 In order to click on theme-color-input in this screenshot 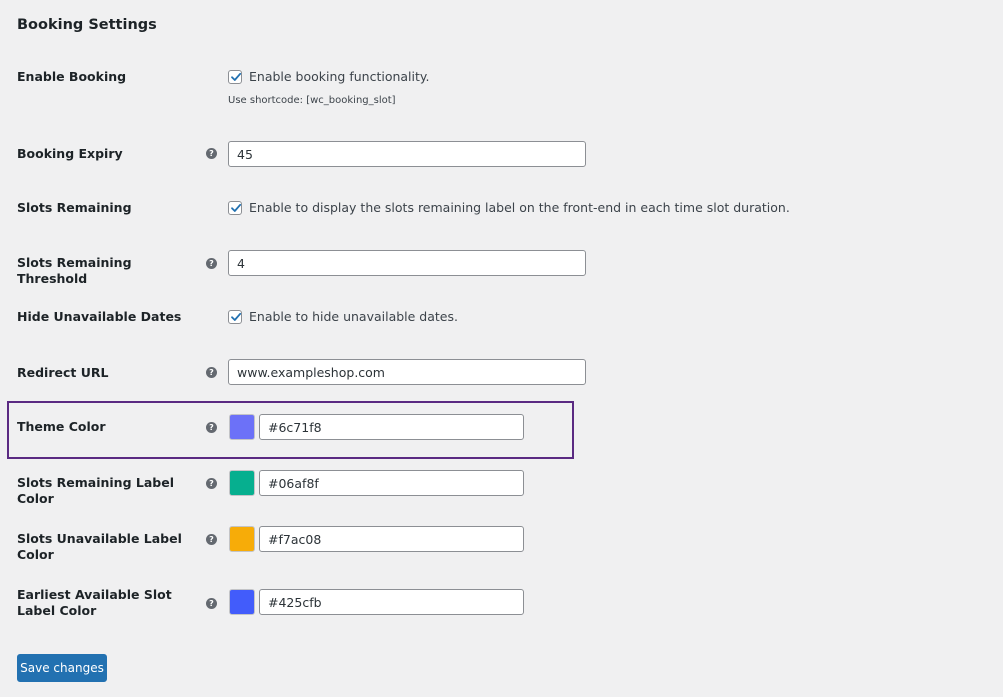, I will do `click(391, 427)`.